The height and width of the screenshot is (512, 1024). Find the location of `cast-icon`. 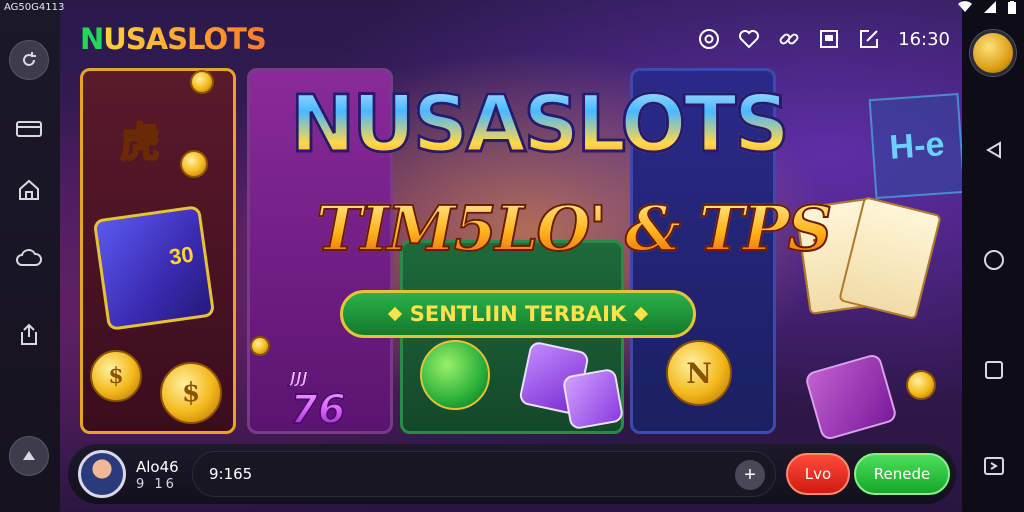

cast-icon is located at coordinates (994, 466).